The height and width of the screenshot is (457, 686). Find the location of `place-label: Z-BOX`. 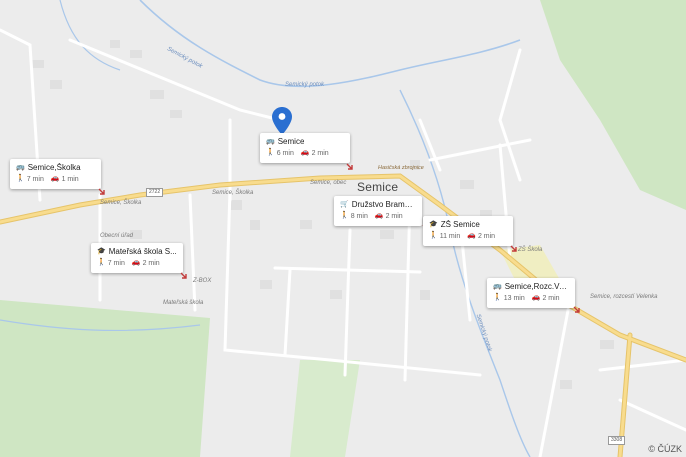

place-label: Z-BOX is located at coordinates (202, 281).